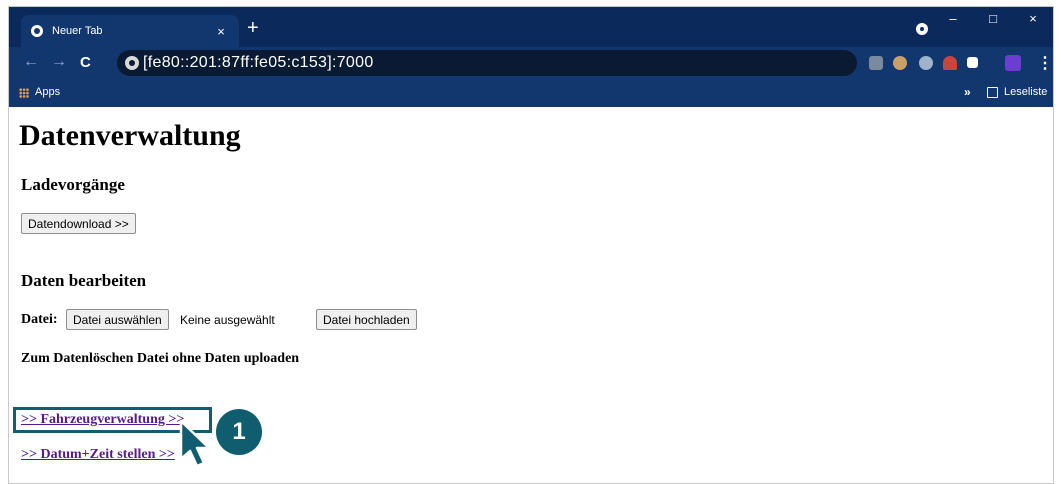  I want to click on minimize-button: –, so click(953, 20).